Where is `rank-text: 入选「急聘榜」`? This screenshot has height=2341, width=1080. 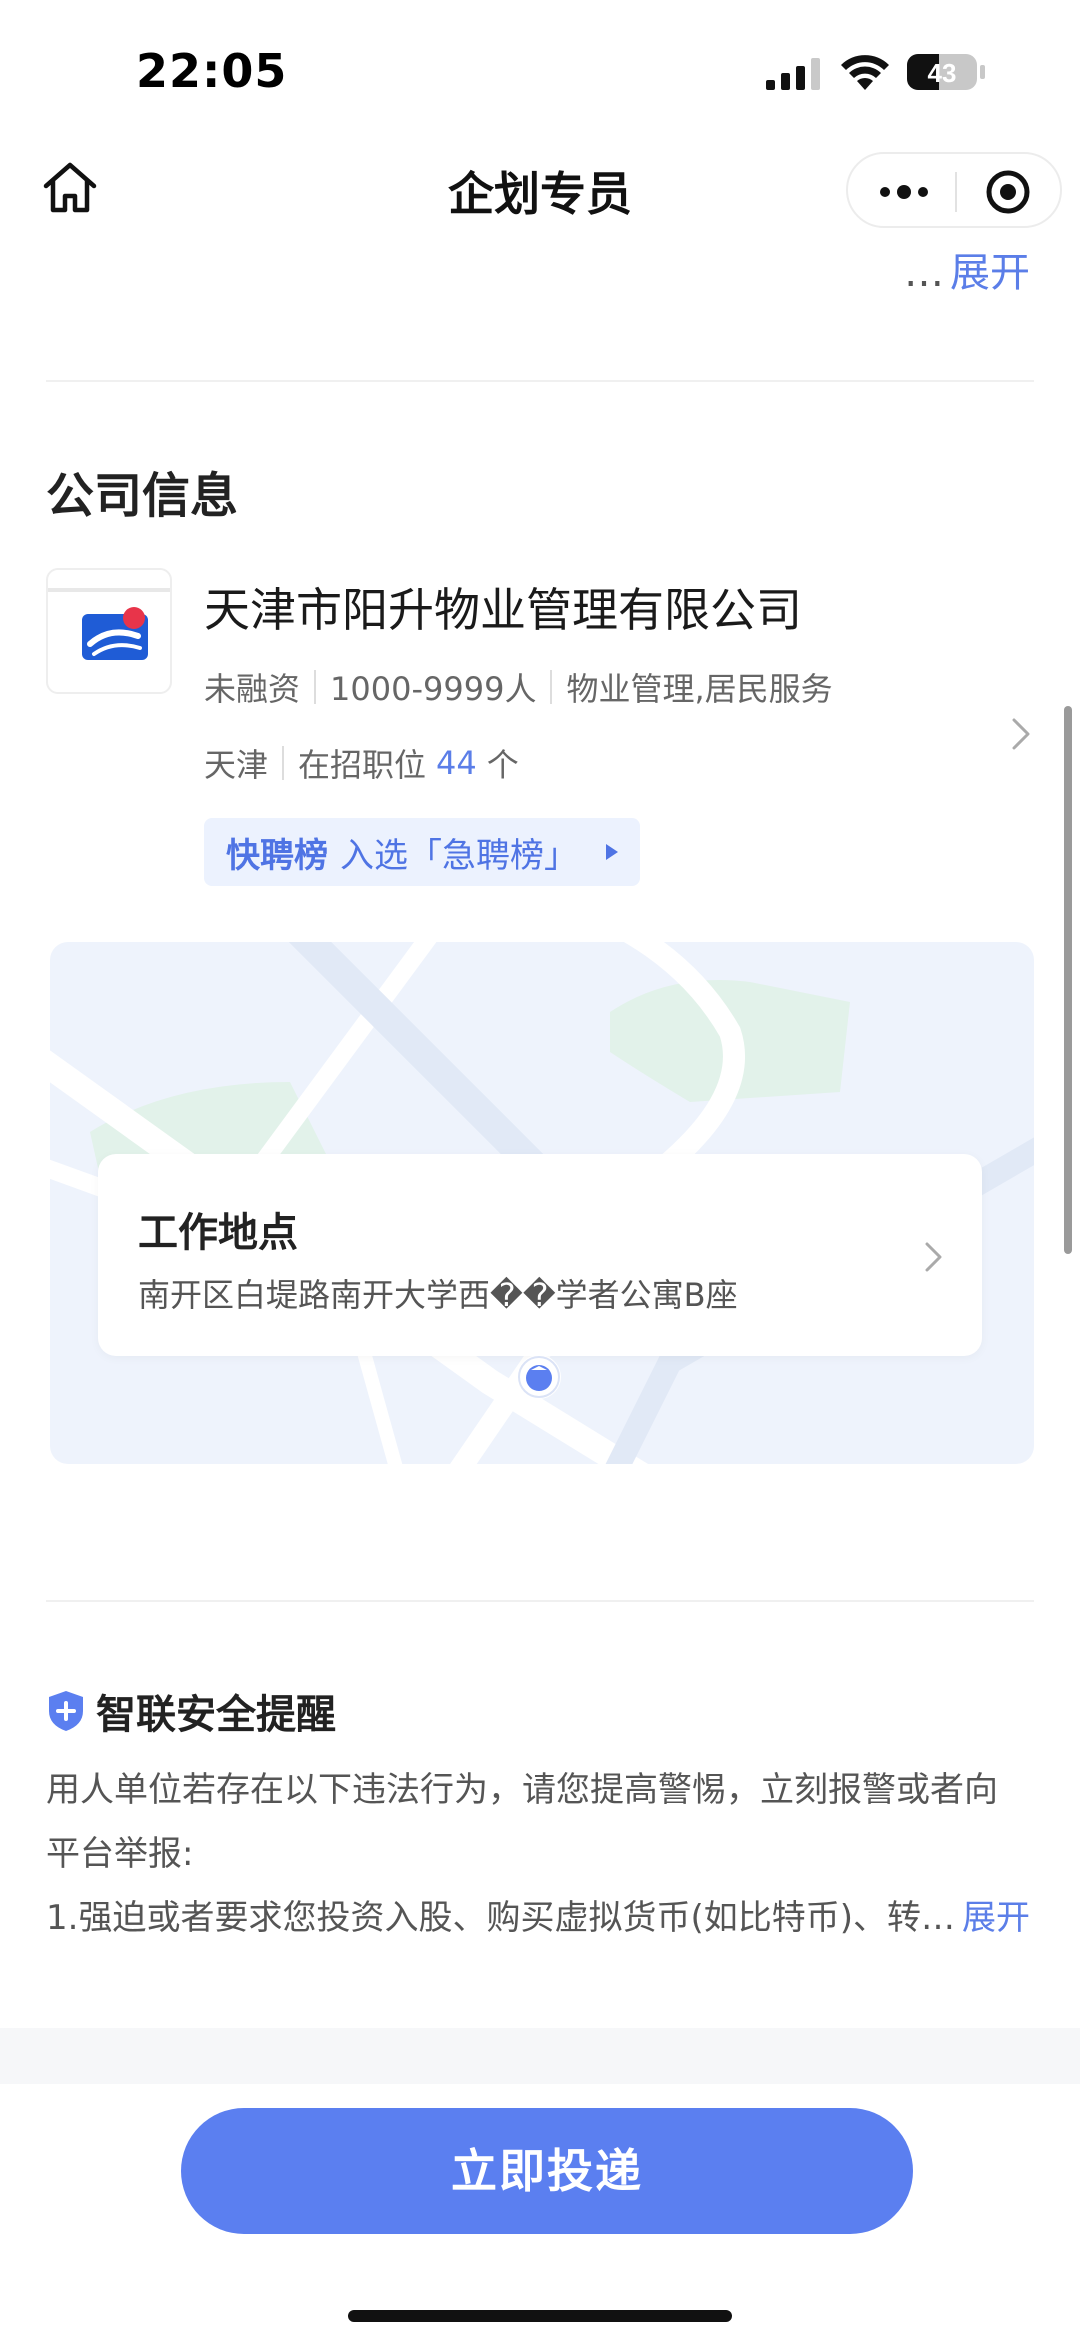
rank-text: 入选「急聘榜」 is located at coordinates (459, 855).